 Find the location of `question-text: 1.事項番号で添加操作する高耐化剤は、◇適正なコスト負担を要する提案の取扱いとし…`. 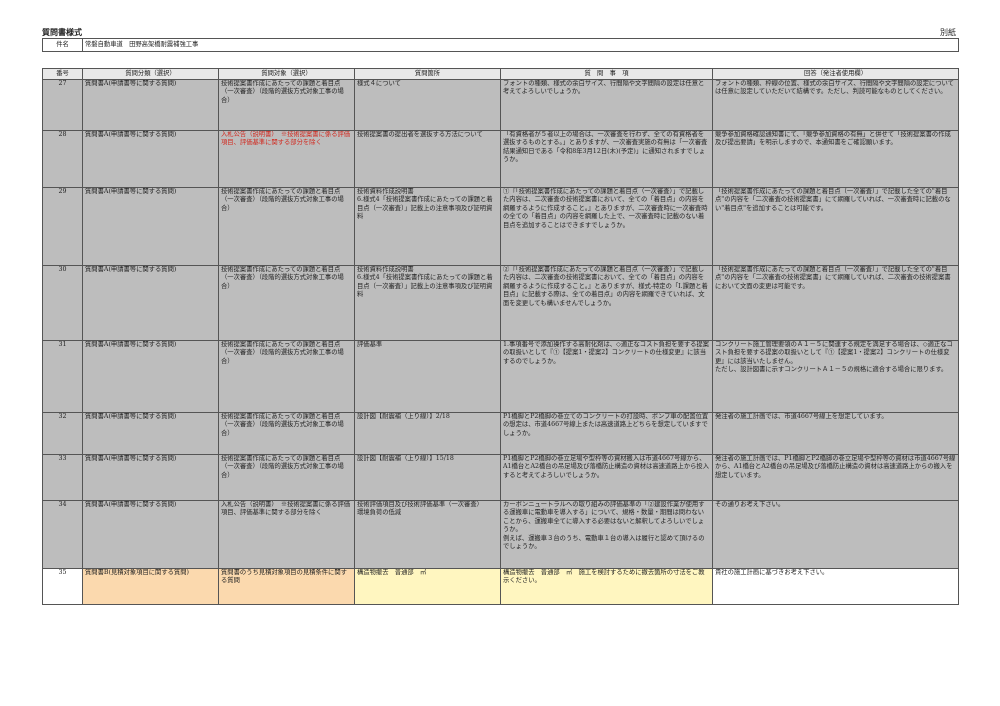

question-text: 1.事項番号で添加操作する高耐化剤は、◇適正なコスト負担を要する提案の取扱いとし… is located at coordinates (606, 376).